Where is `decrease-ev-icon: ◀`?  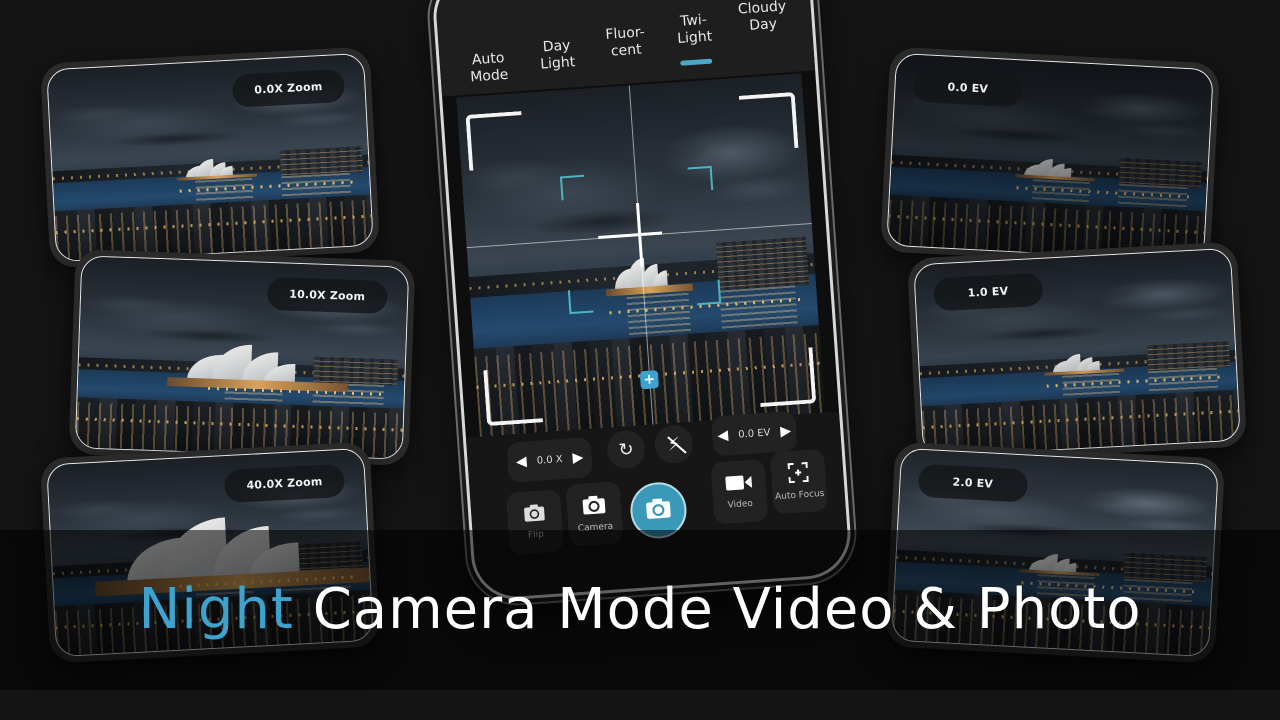
decrease-ev-icon: ◀ is located at coordinates (723, 435).